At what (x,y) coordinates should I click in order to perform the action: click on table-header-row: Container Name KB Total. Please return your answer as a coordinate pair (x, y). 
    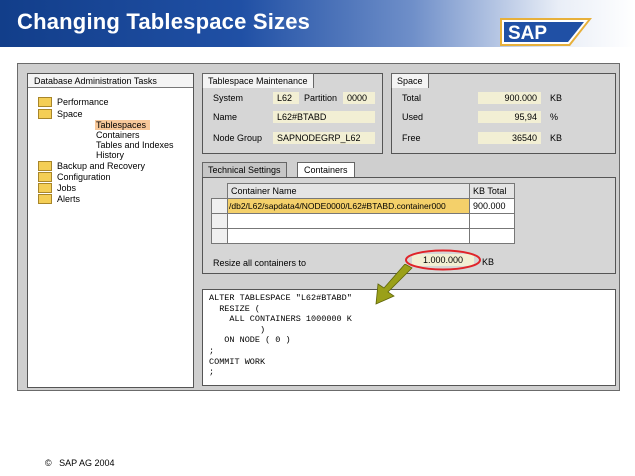
    Looking at the image, I should click on (363, 191).